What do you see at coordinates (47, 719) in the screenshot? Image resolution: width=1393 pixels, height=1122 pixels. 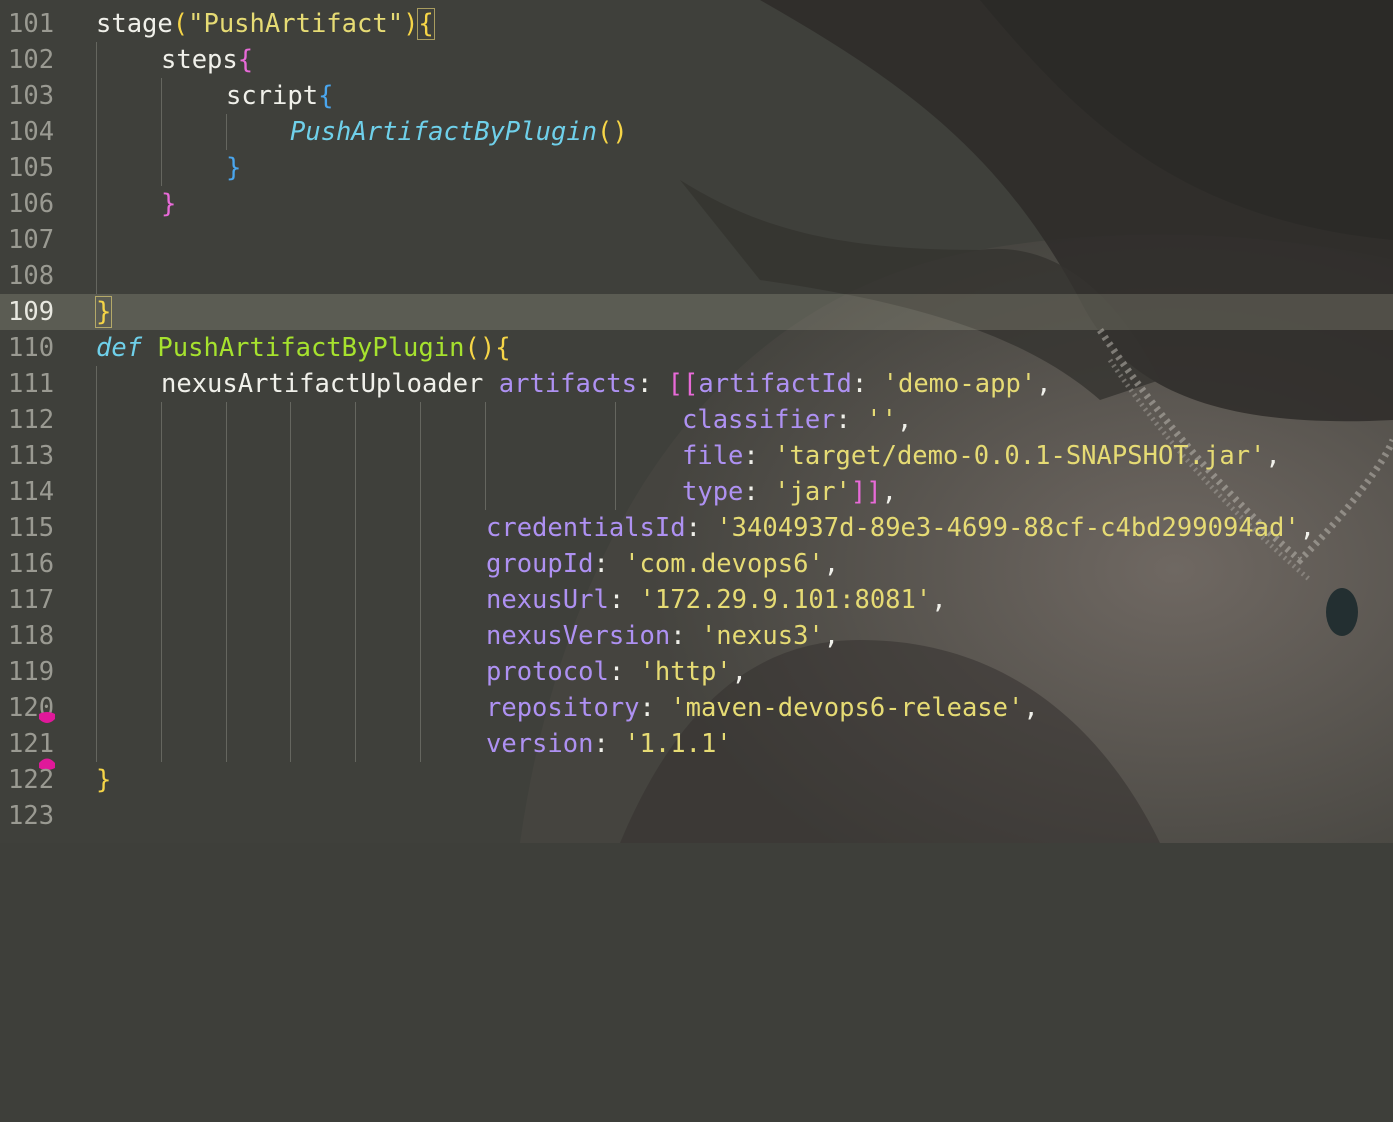 I see `bookmark-icon` at bounding box center [47, 719].